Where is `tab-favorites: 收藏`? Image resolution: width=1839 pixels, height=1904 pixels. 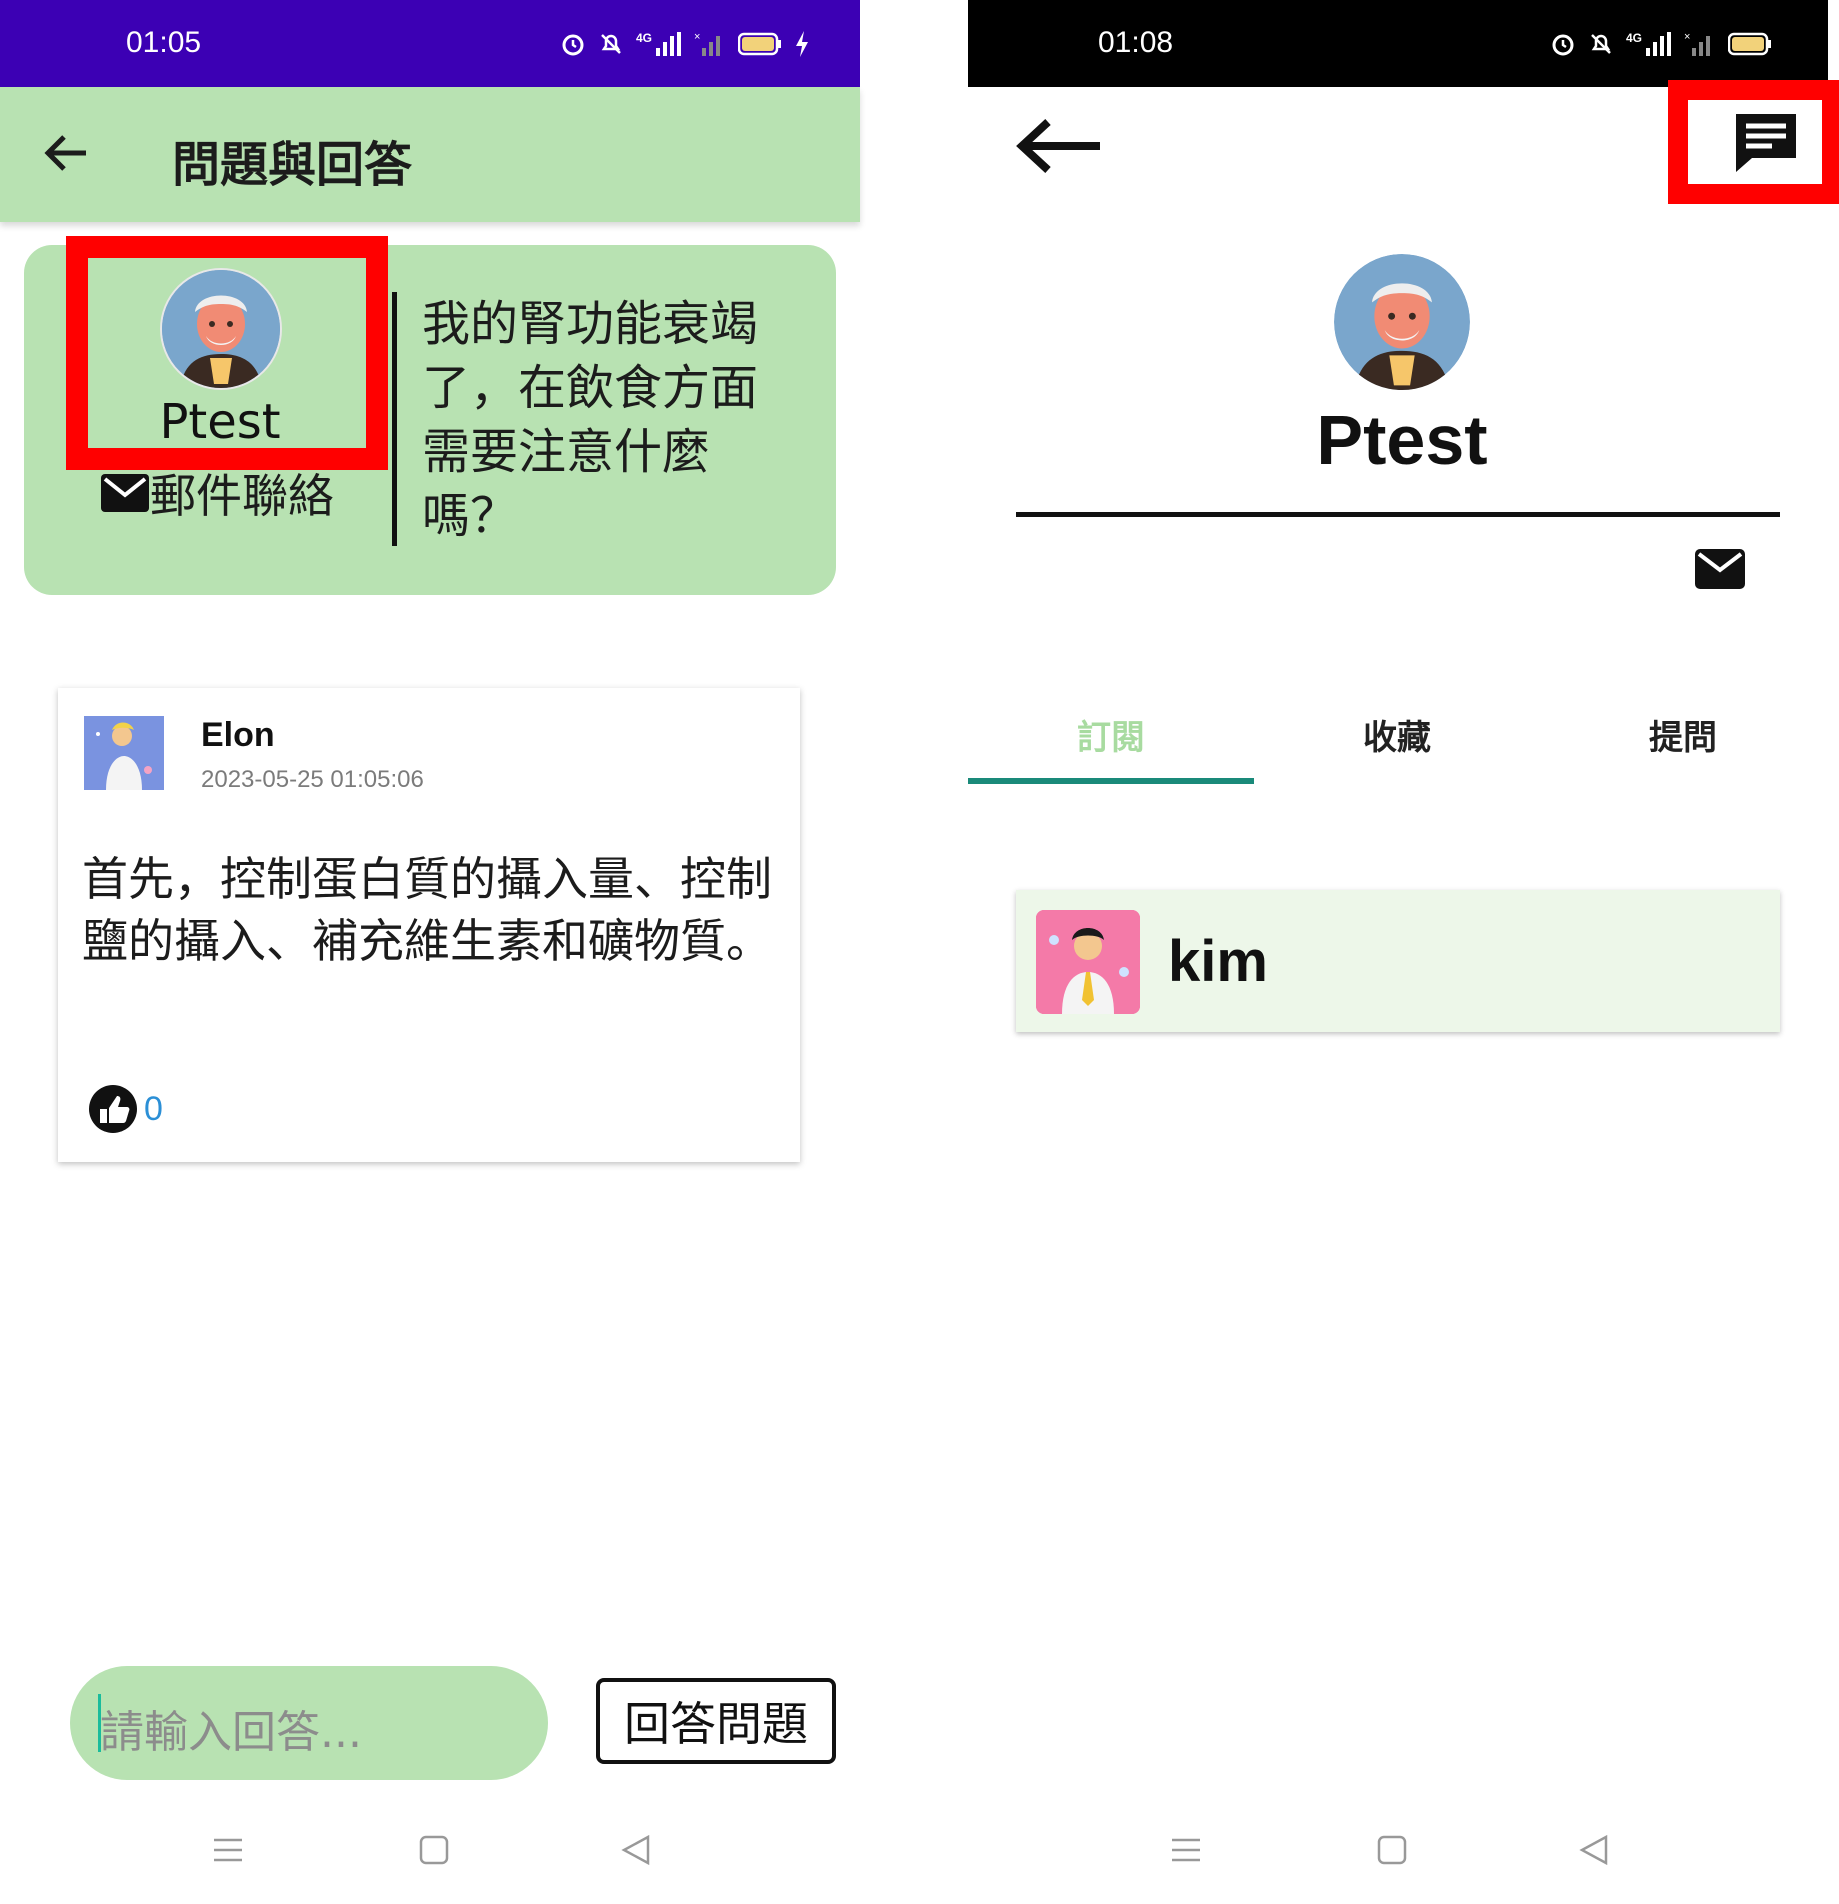
tab-favorites: 收藏 is located at coordinates (1397, 734).